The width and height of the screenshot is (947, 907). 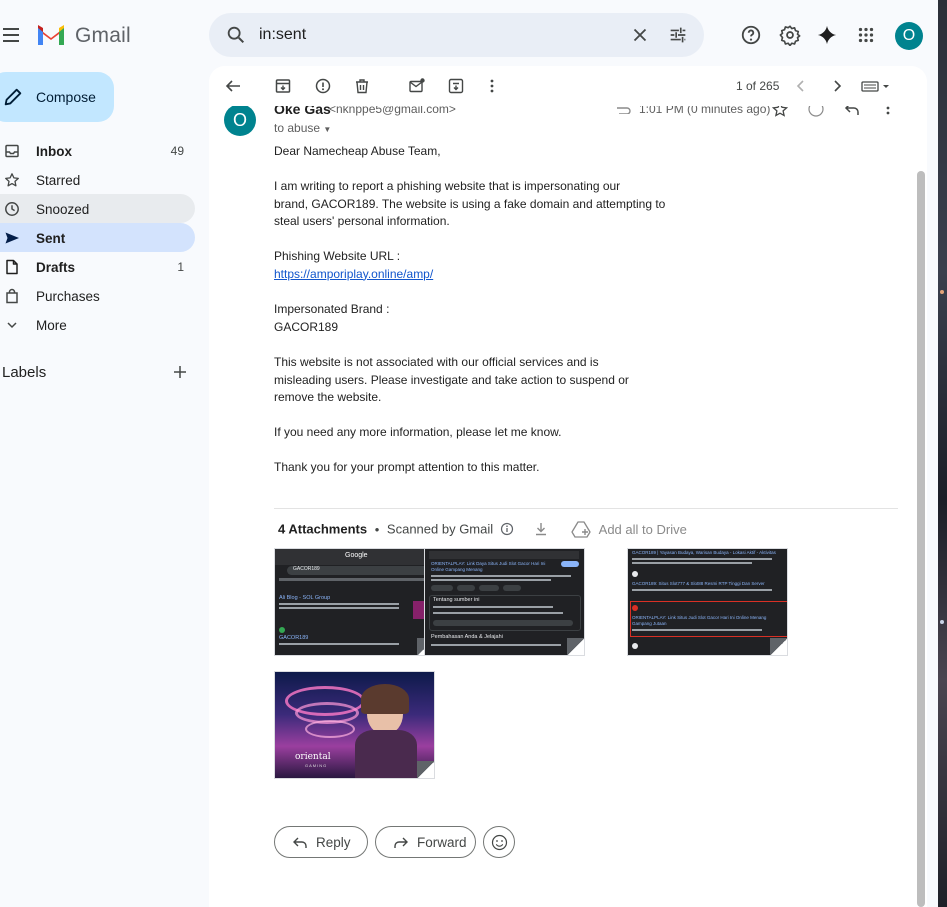 I want to click on labels-heading: Labels, so click(x=24, y=372).